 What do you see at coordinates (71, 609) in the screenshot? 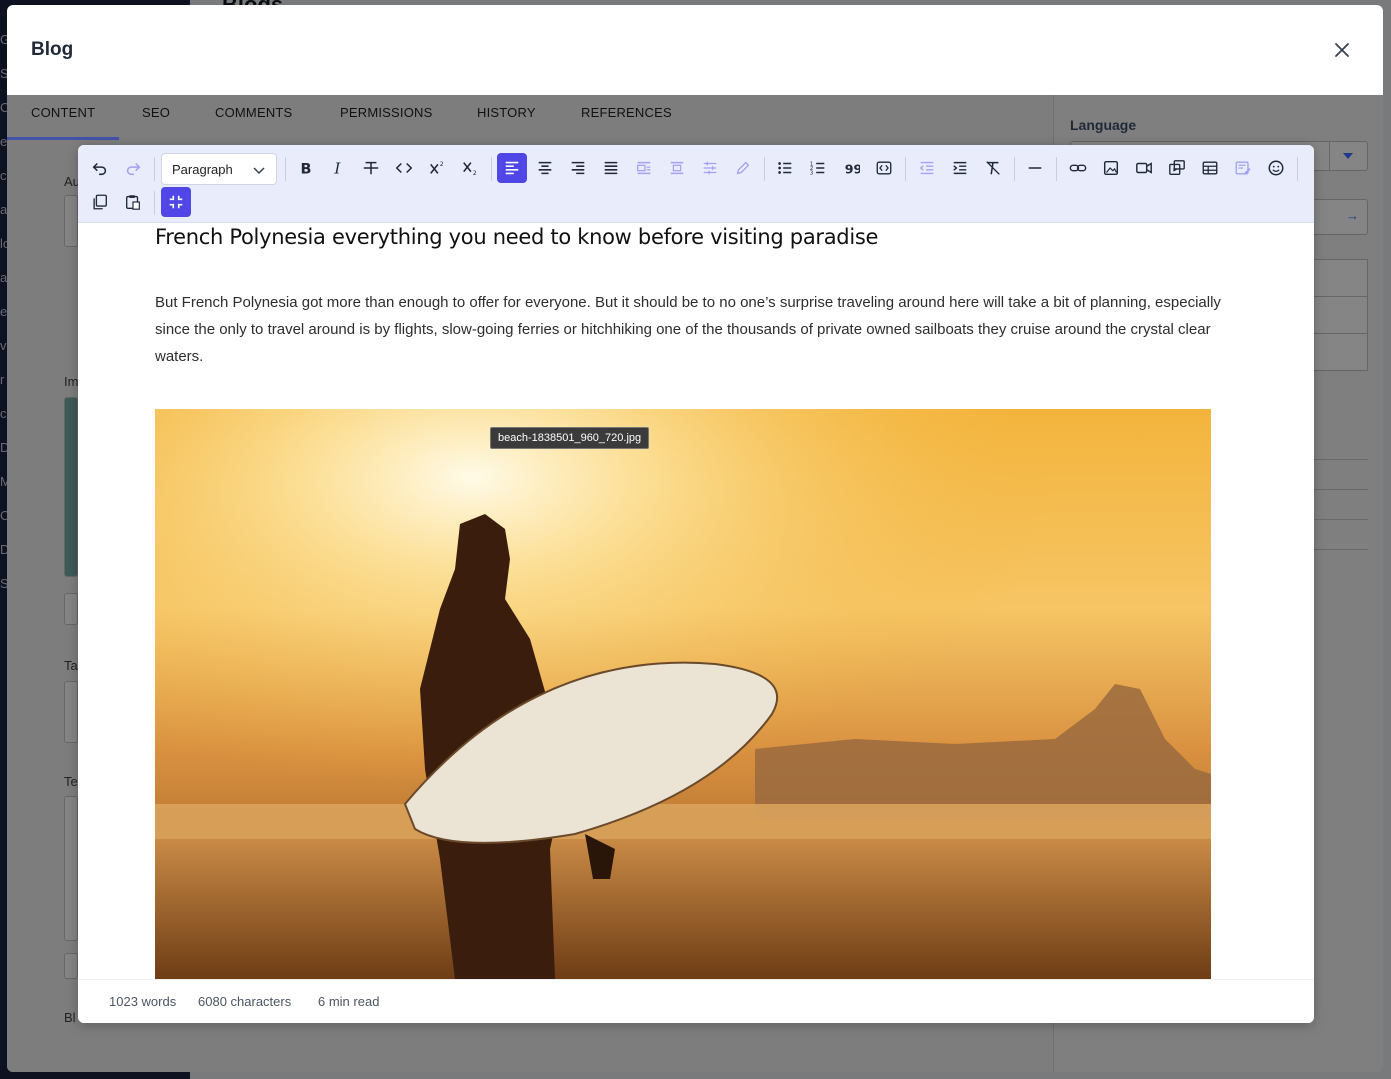
I see `image-caption-field` at bounding box center [71, 609].